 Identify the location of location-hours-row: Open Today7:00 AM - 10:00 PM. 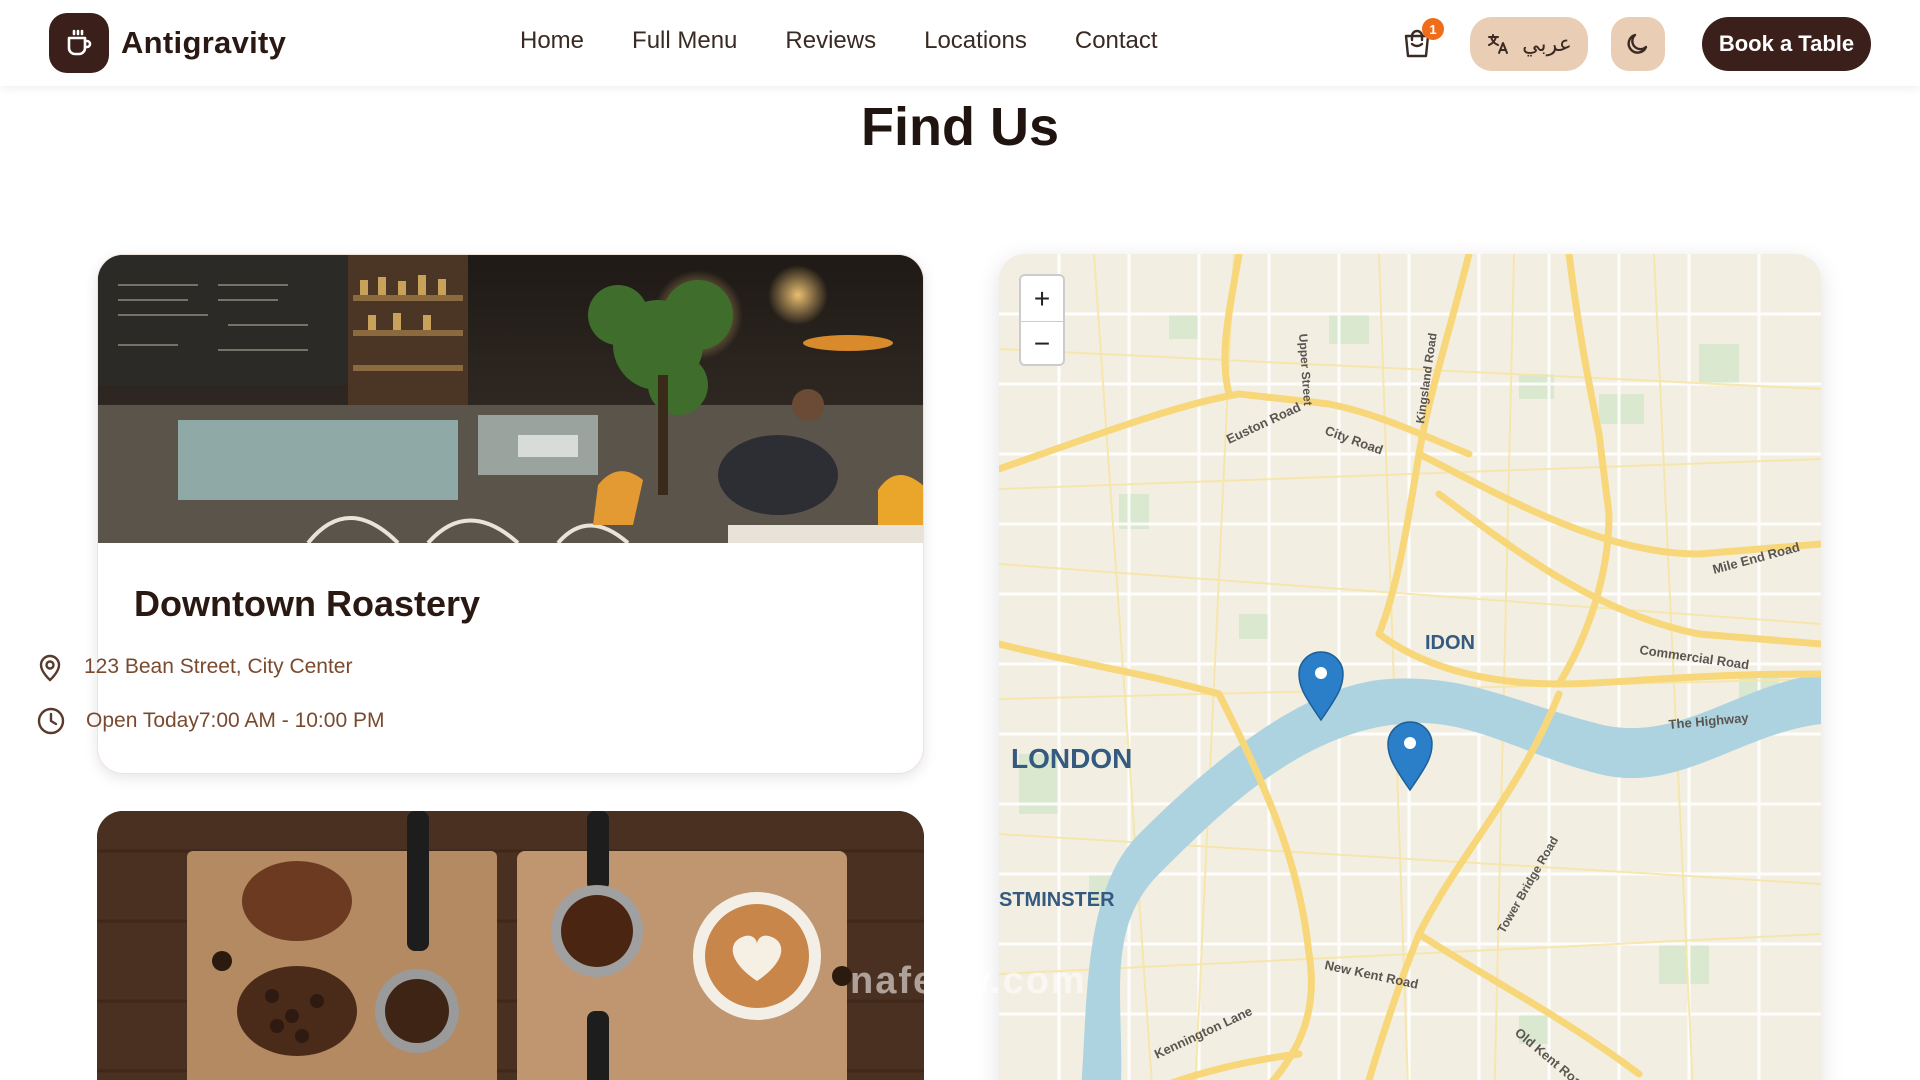
(210, 721).